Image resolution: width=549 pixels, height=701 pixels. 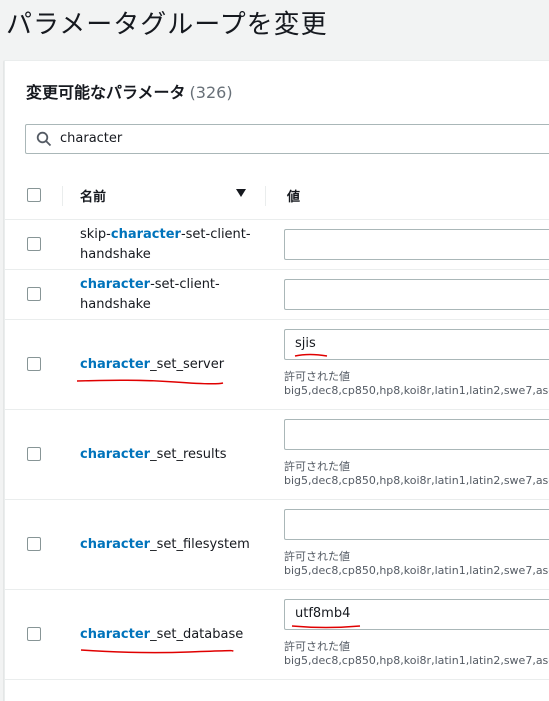 I want to click on parameter-name: character_set_results, so click(x=153, y=454).